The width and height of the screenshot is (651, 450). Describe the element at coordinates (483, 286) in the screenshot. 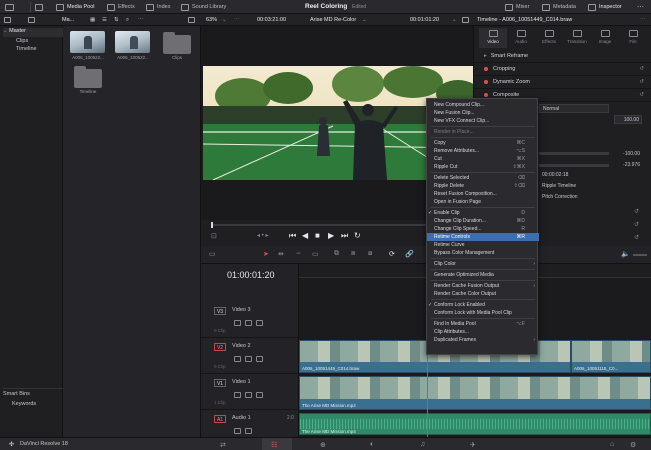

I see `menu-item-render-cache-fusion-output: Render Cache Fusion Output ›` at that location.